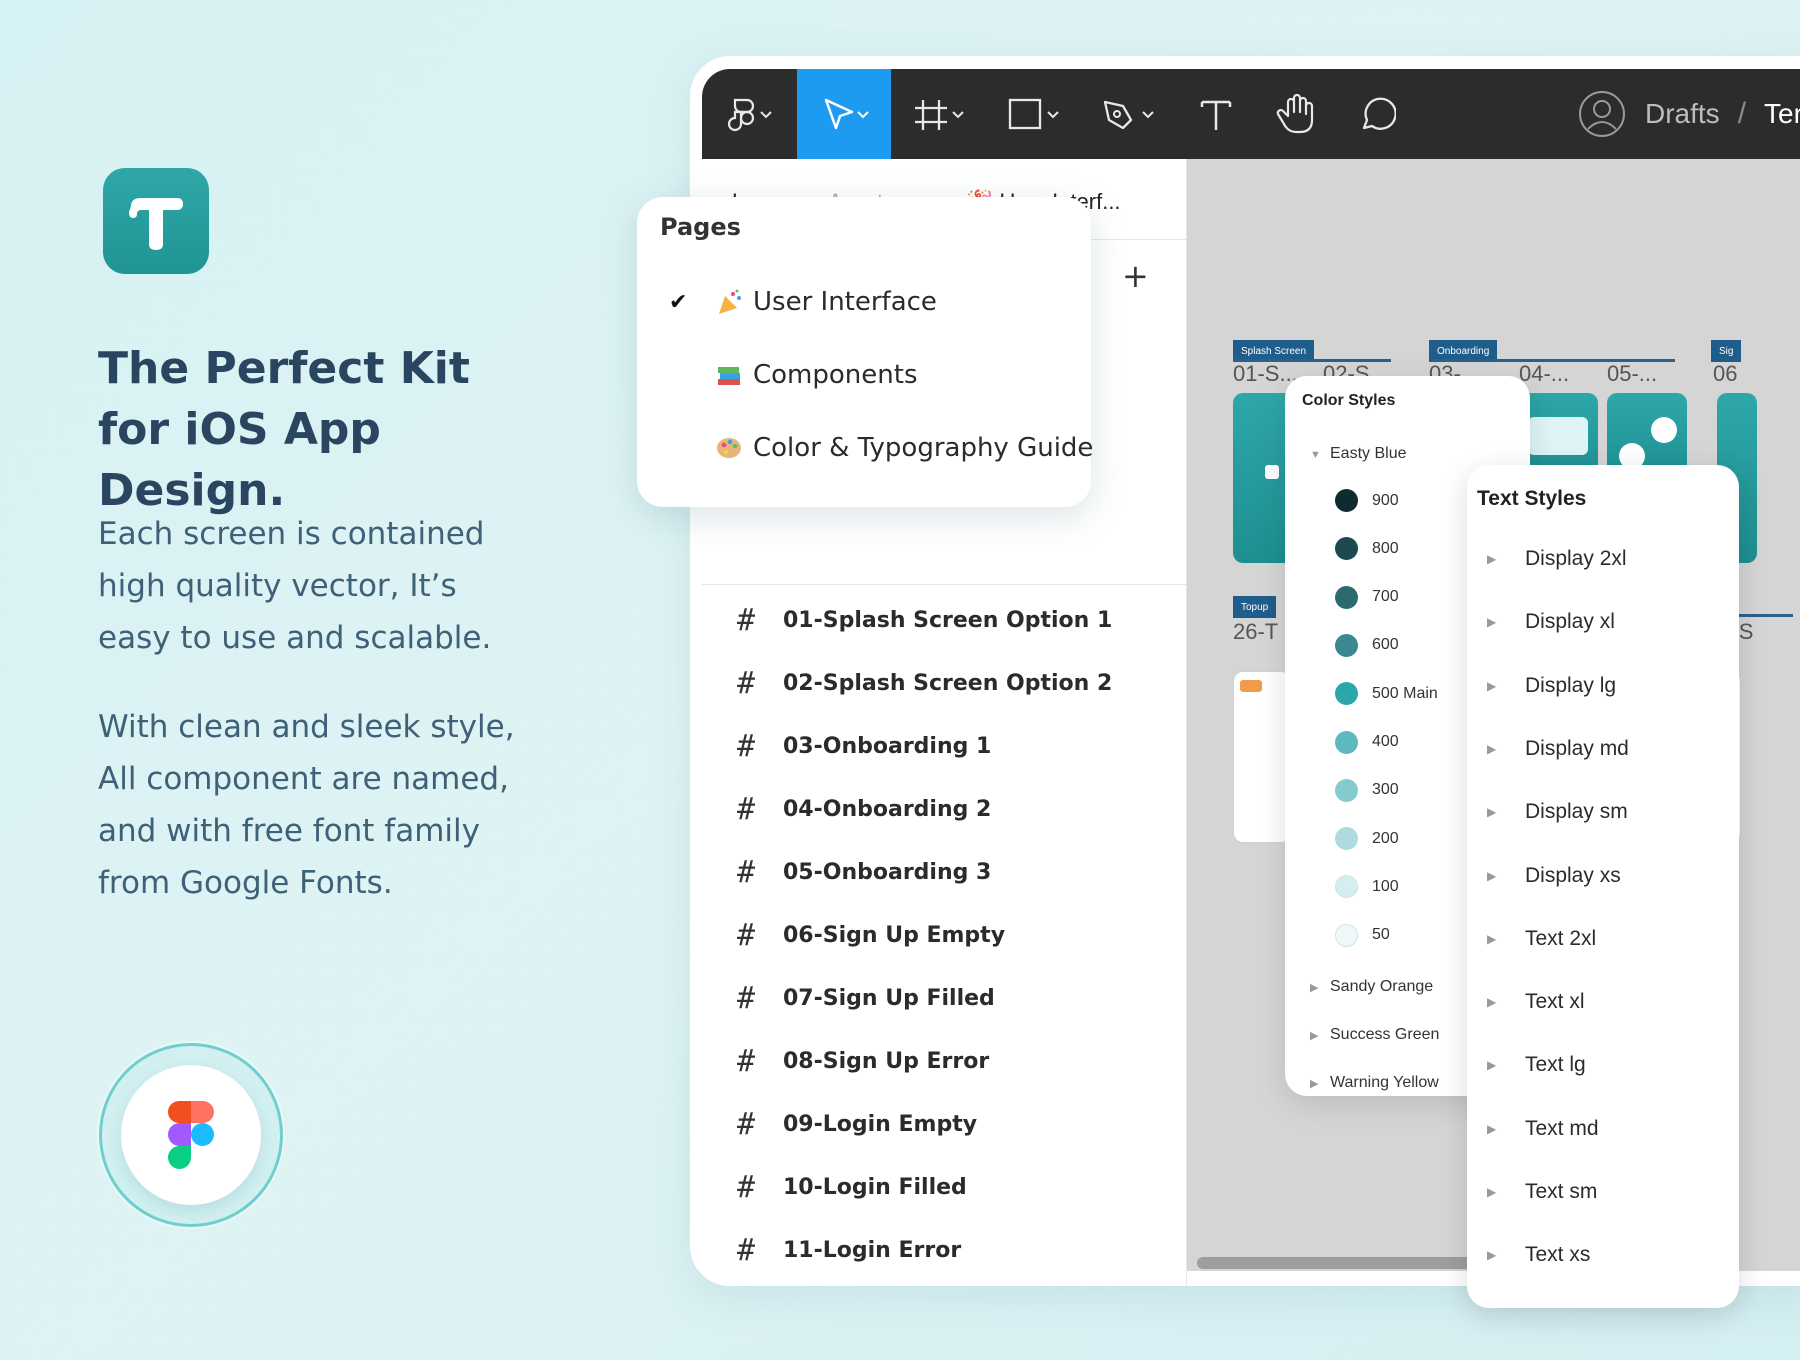  I want to click on text-style-row: ▶ Display md, so click(1558, 749).